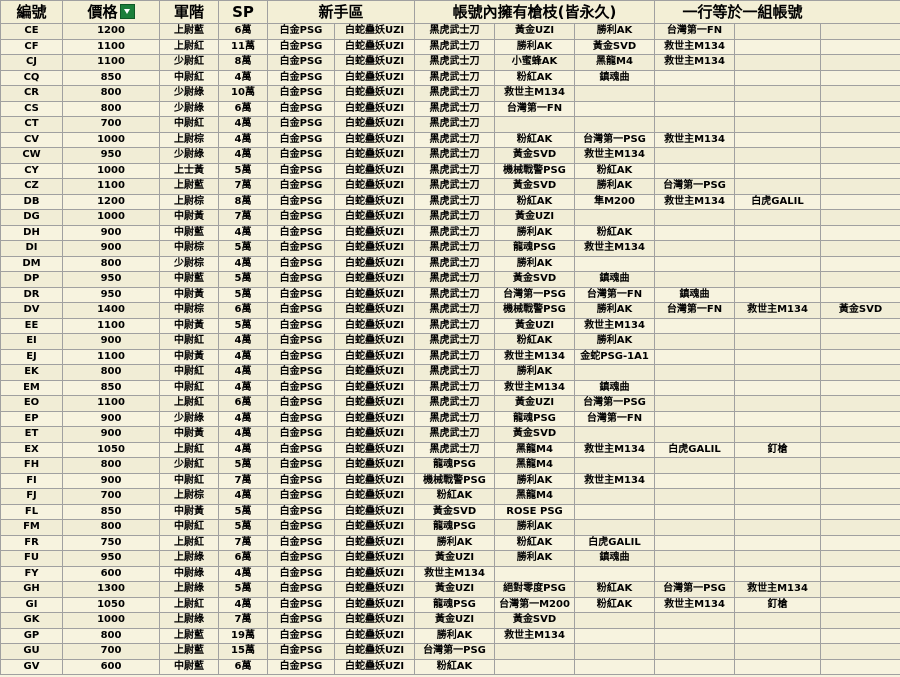 This screenshot has height=677, width=900. I want to click on cell-owned-weapon: 金蛇PSG-1A1, so click(615, 356).